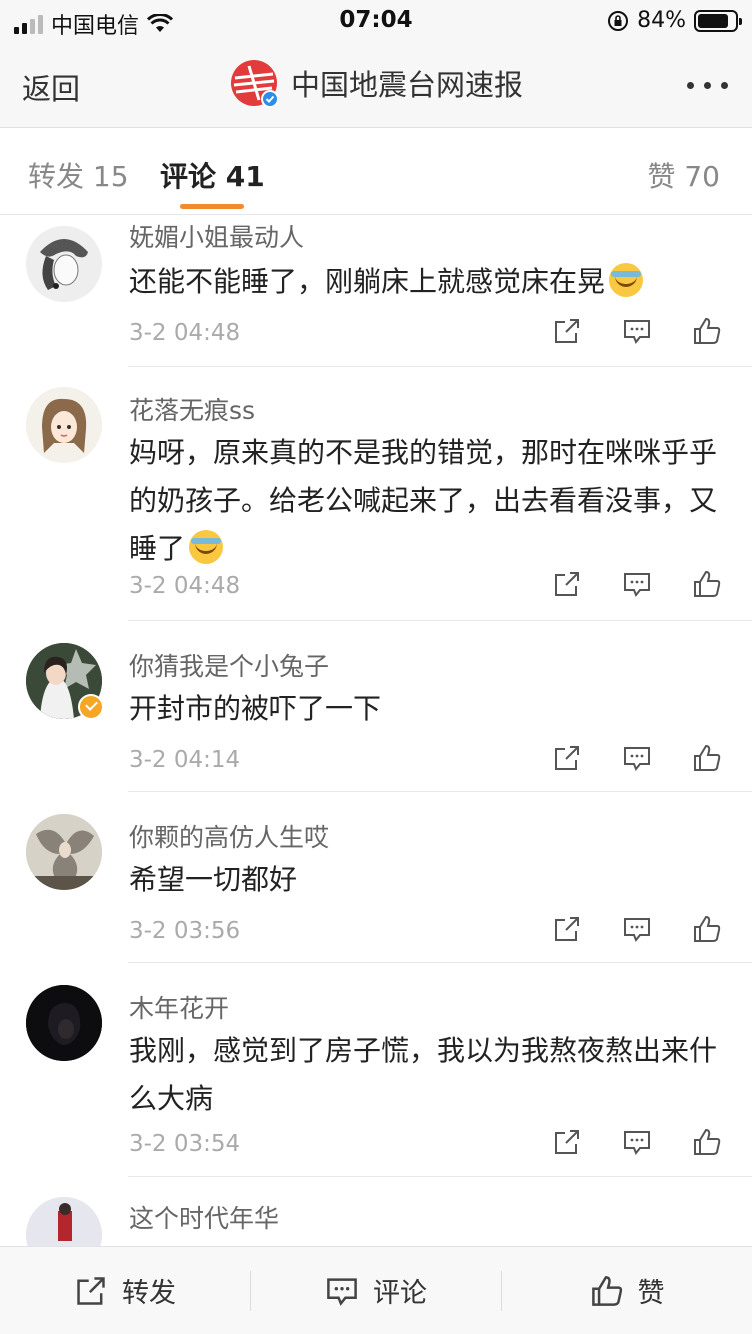 This screenshot has height=1334, width=752. Describe the element at coordinates (229, 836) in the screenshot. I see `comment-username: 你颗的高仿人生哎` at that location.